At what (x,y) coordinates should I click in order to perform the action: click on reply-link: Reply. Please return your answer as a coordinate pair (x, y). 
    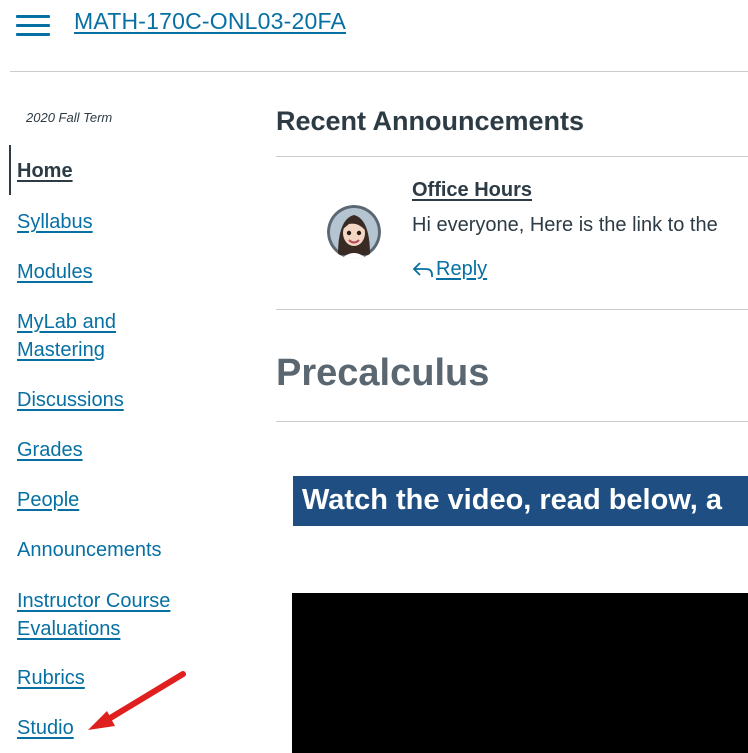
    Looking at the image, I should click on (449, 269).